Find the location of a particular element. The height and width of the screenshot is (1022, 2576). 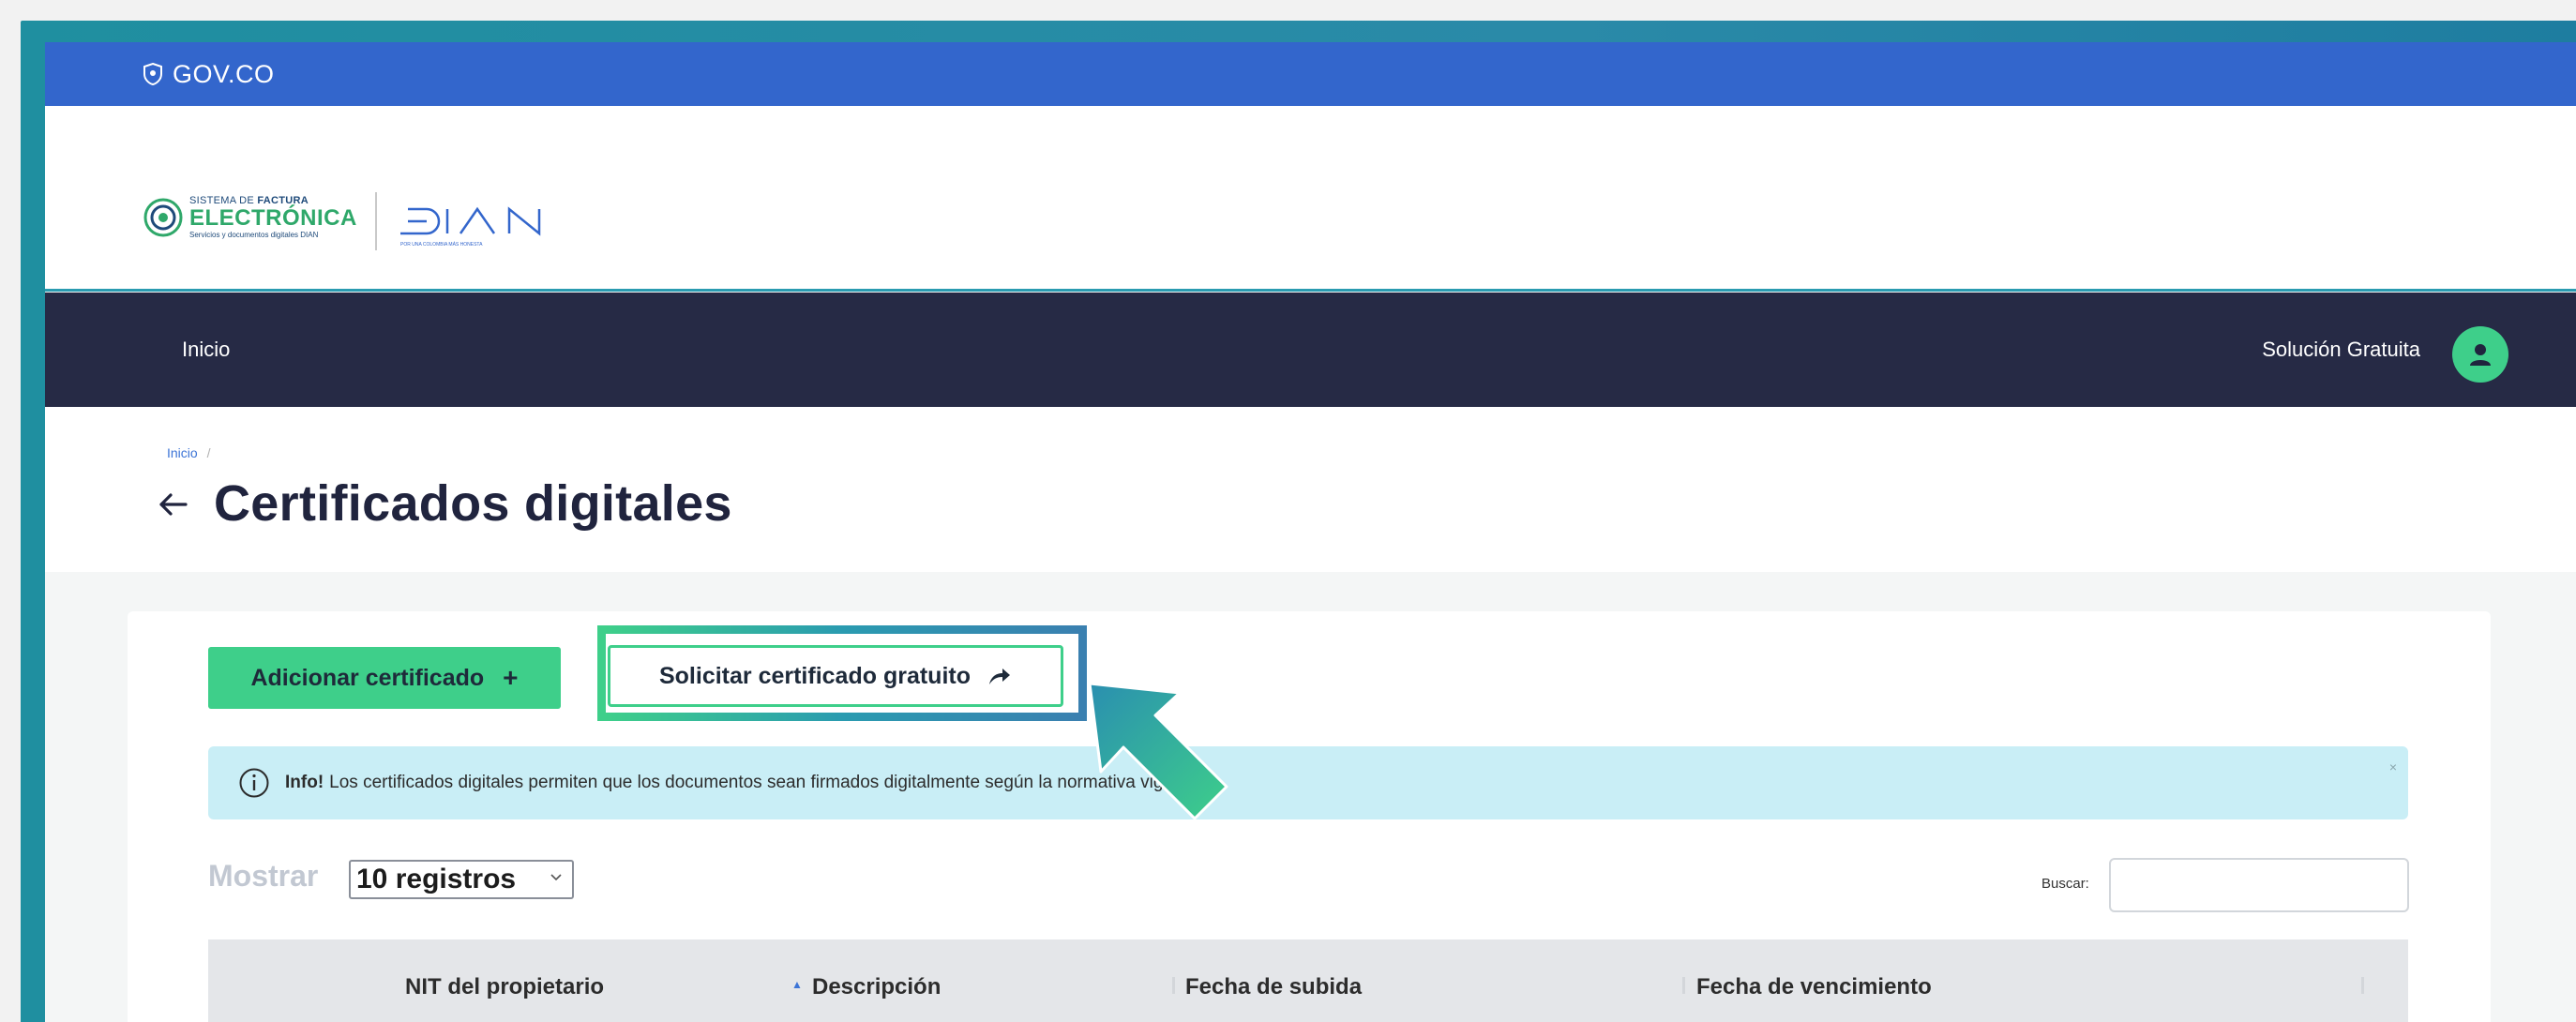

gov-bar: GOV.CO is located at coordinates (1310, 74).